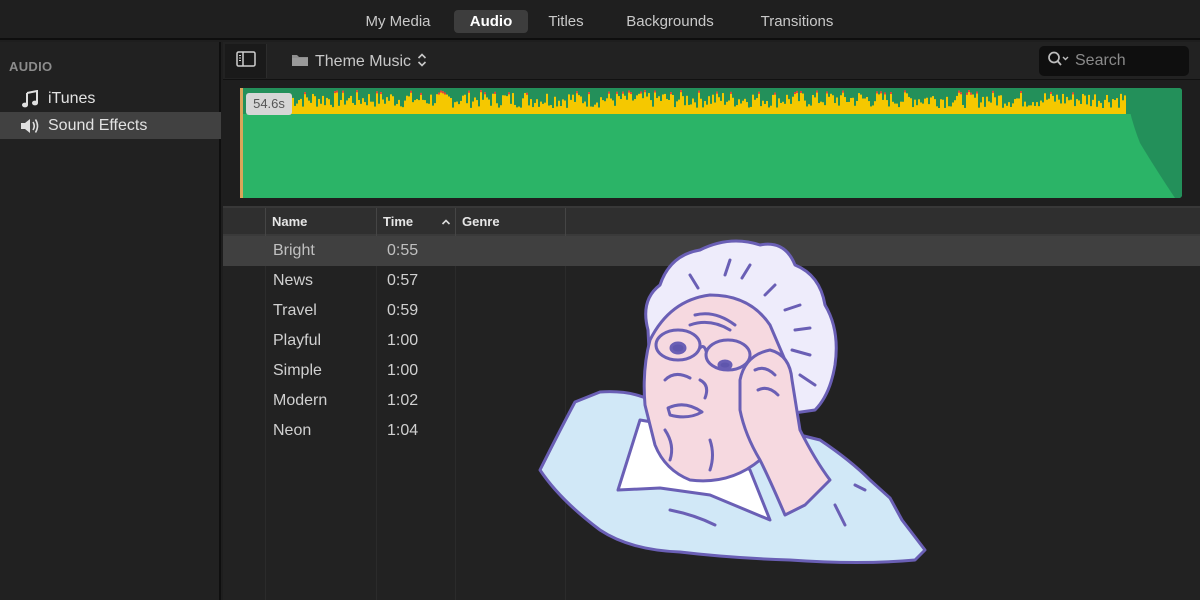  What do you see at coordinates (566, 21) in the screenshot?
I see `tab-titles: Titles` at bounding box center [566, 21].